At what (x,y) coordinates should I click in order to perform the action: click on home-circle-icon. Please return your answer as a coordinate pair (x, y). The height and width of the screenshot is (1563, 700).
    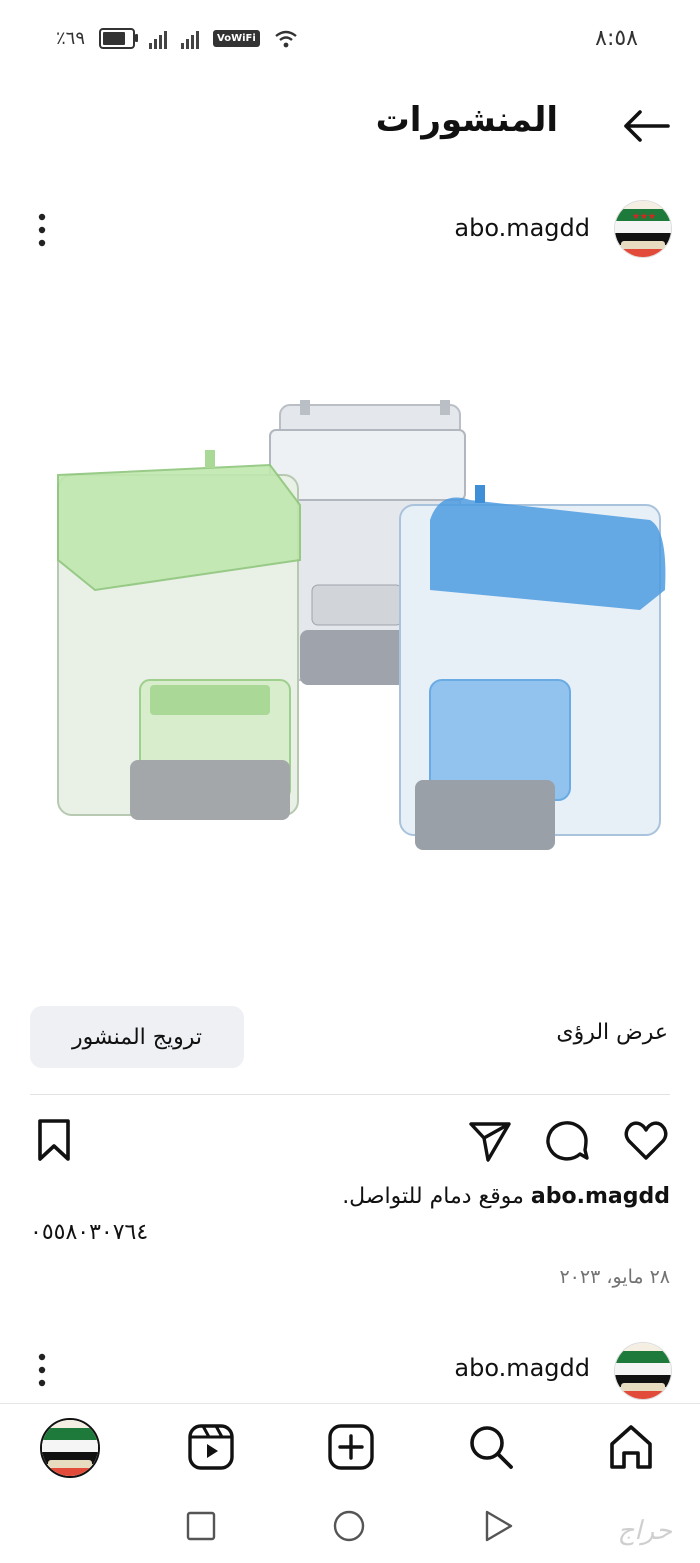
    Looking at the image, I should click on (349, 1526).